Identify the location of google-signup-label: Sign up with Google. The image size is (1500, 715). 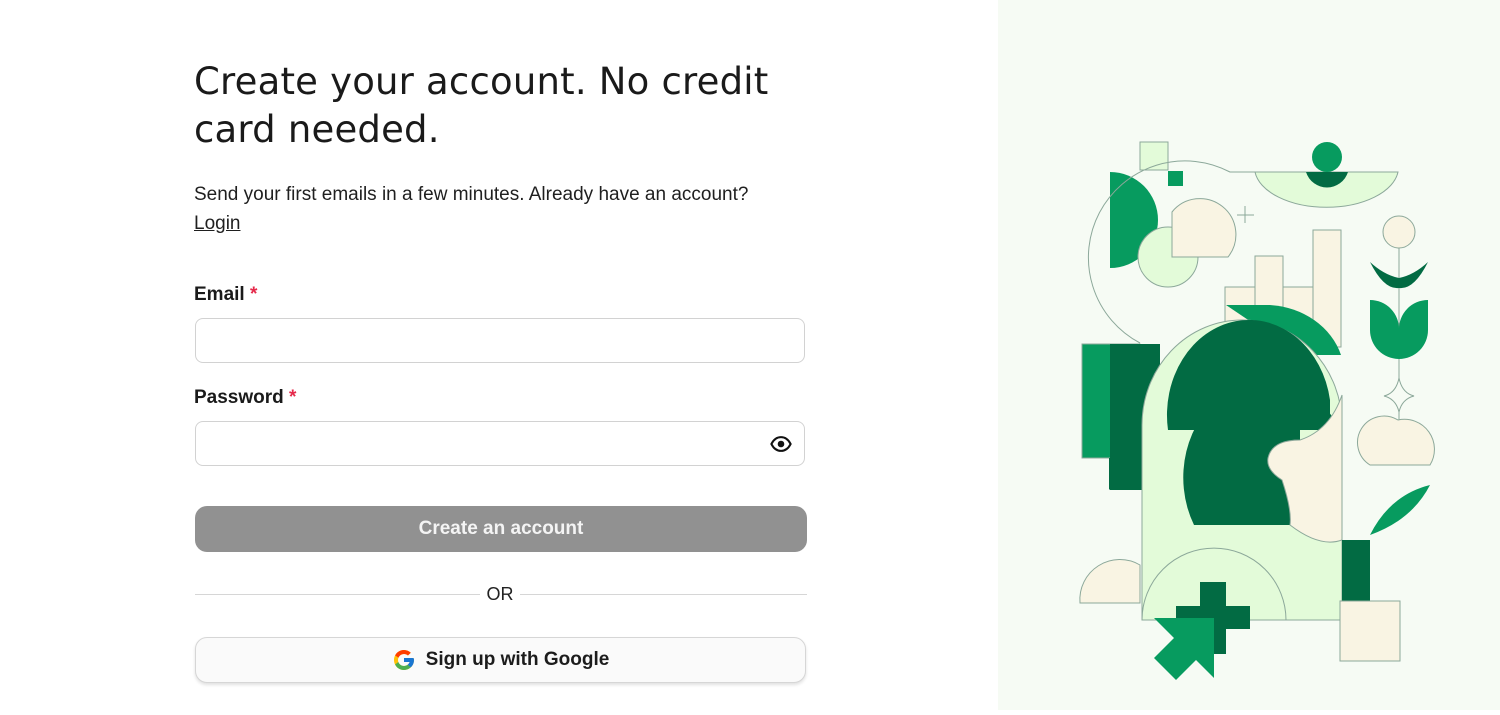
(517, 659).